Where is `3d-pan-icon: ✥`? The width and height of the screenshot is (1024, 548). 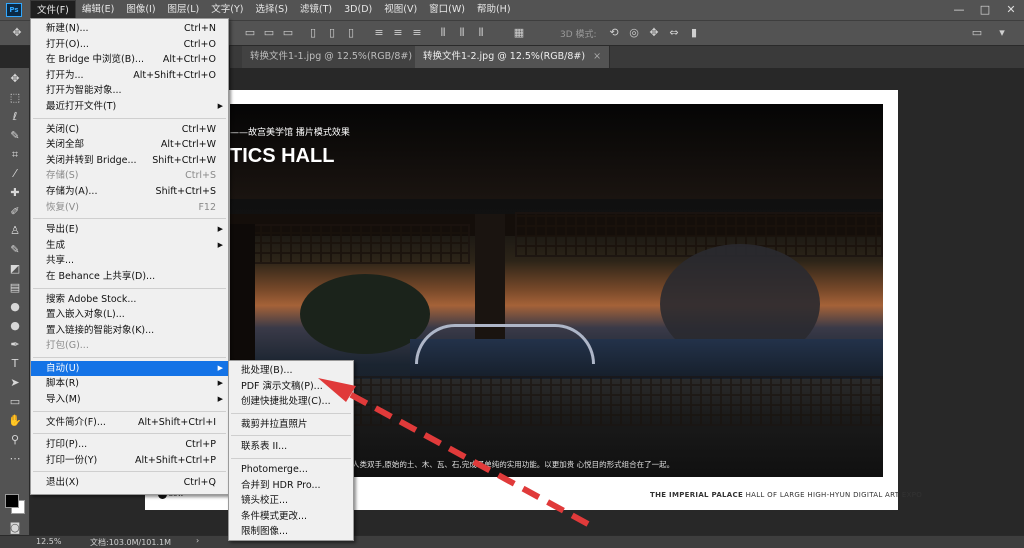
3d-pan-icon: ✥ is located at coordinates (654, 33).